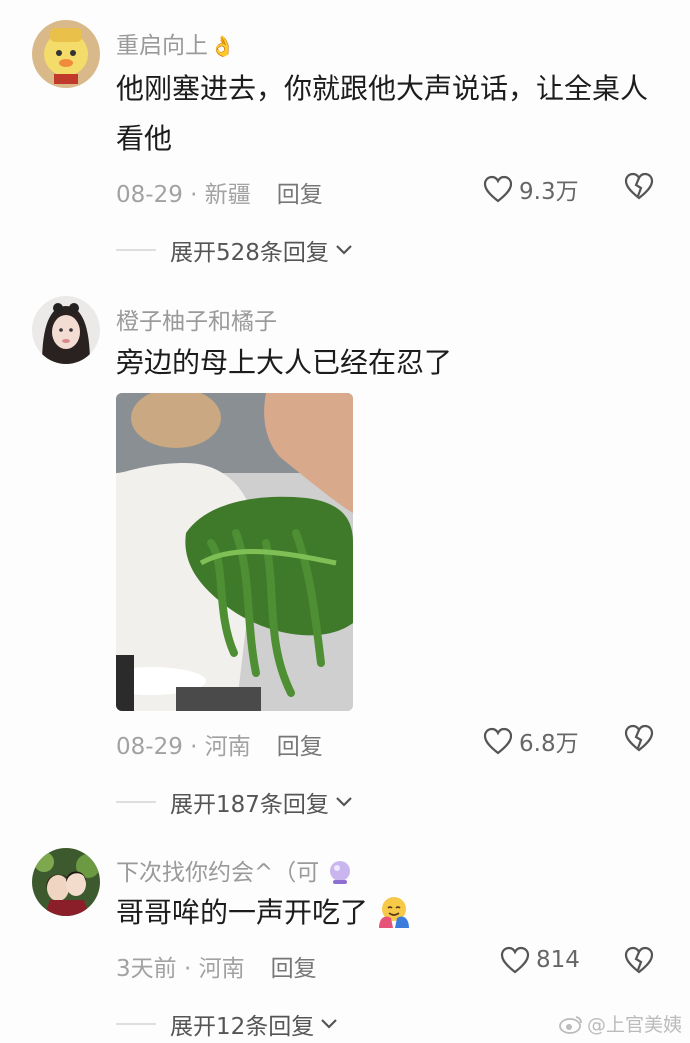 The image size is (690, 1043). Describe the element at coordinates (249, 253) in the screenshot. I see `expand-label: 展开528条回复` at that location.